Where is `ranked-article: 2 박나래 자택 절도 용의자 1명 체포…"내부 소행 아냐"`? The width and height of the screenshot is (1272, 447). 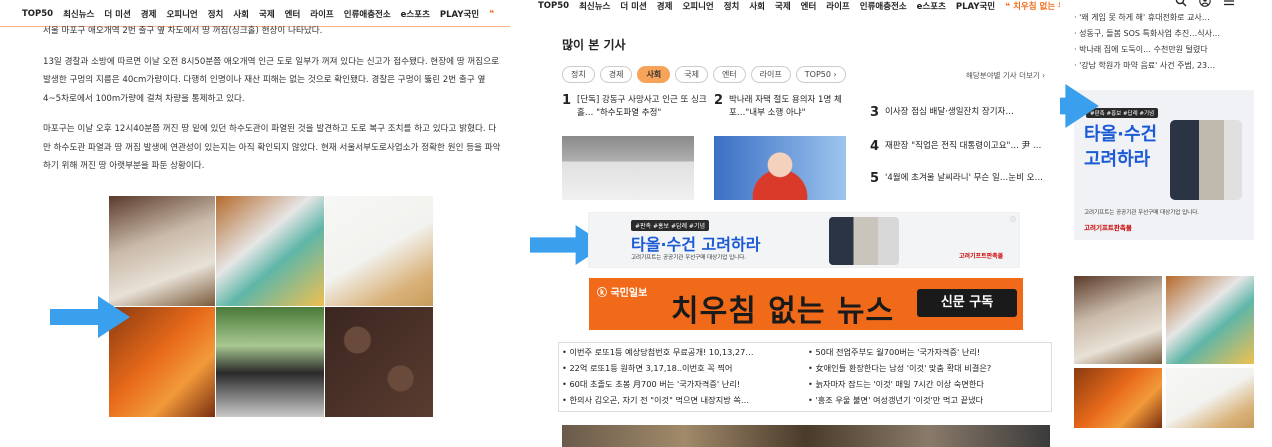 ranked-article: 2 박나래 자택 절도 용의자 1명 체포…"내부 소행 아냐" is located at coordinates (794, 107).